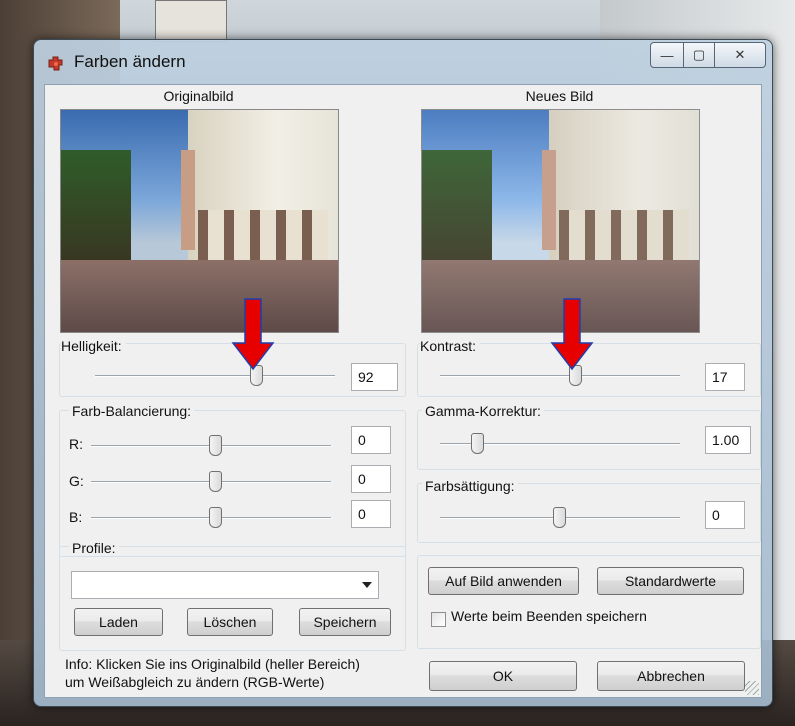 The height and width of the screenshot is (726, 795). Describe the element at coordinates (76, 517) in the screenshot. I see `blue-channel-label: B:` at that location.